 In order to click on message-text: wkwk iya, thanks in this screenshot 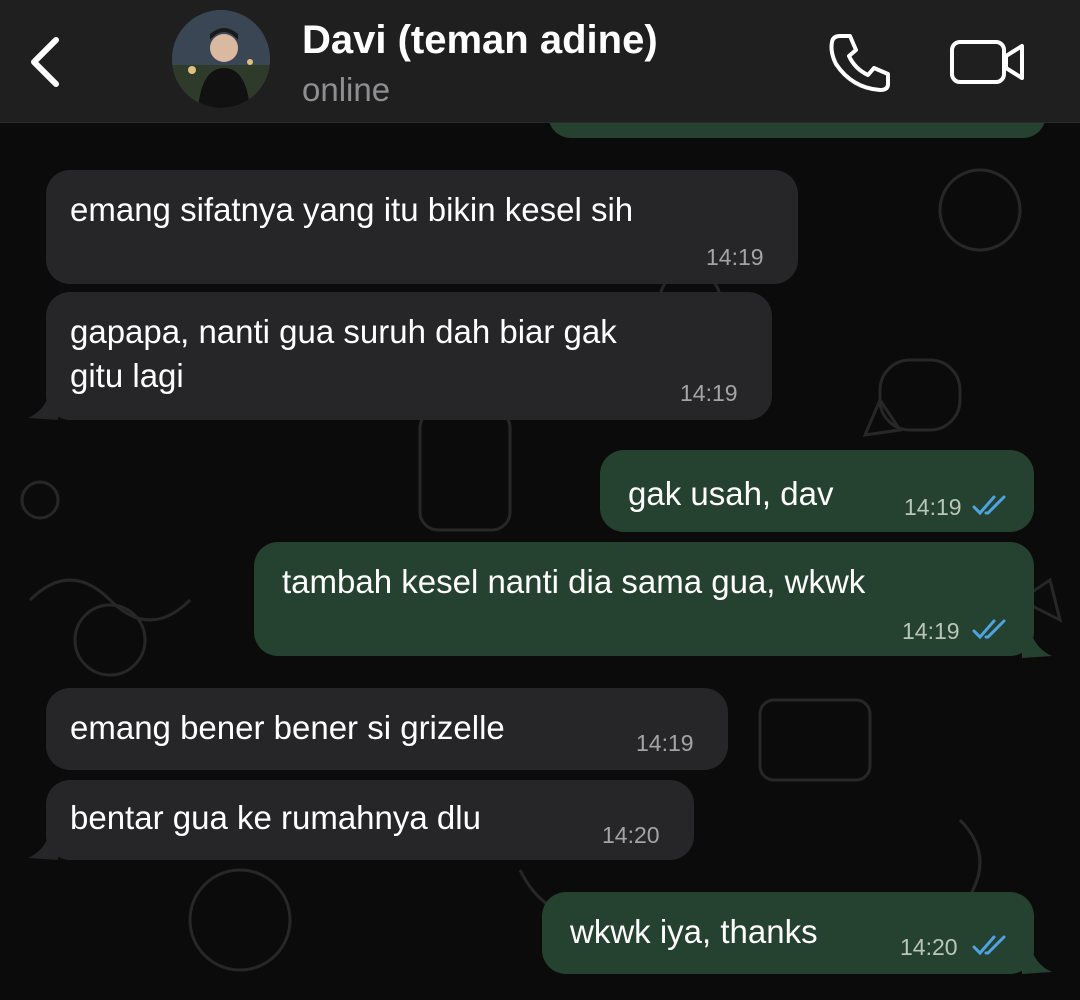, I will do `click(694, 931)`.